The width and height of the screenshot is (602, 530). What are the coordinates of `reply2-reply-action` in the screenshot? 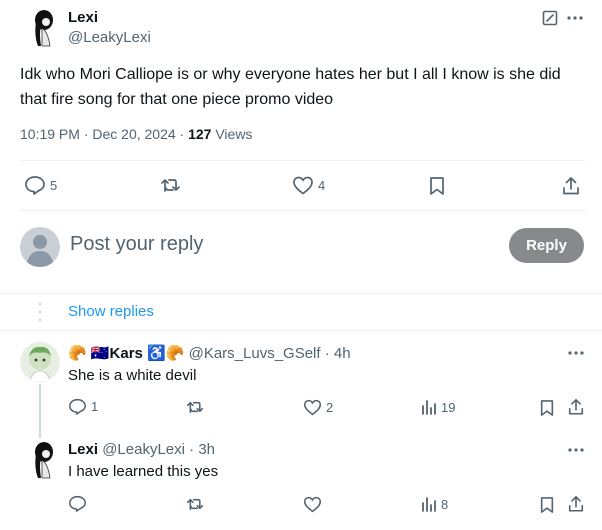 It's located at (77, 503).